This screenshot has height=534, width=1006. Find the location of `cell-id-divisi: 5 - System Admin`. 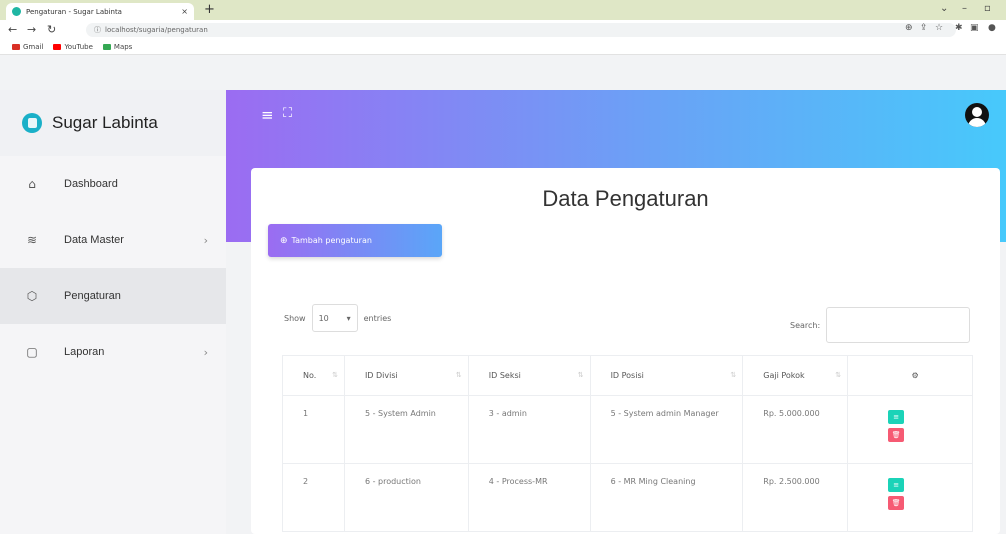

cell-id-divisi: 5 - System Admin is located at coordinates (406, 429).